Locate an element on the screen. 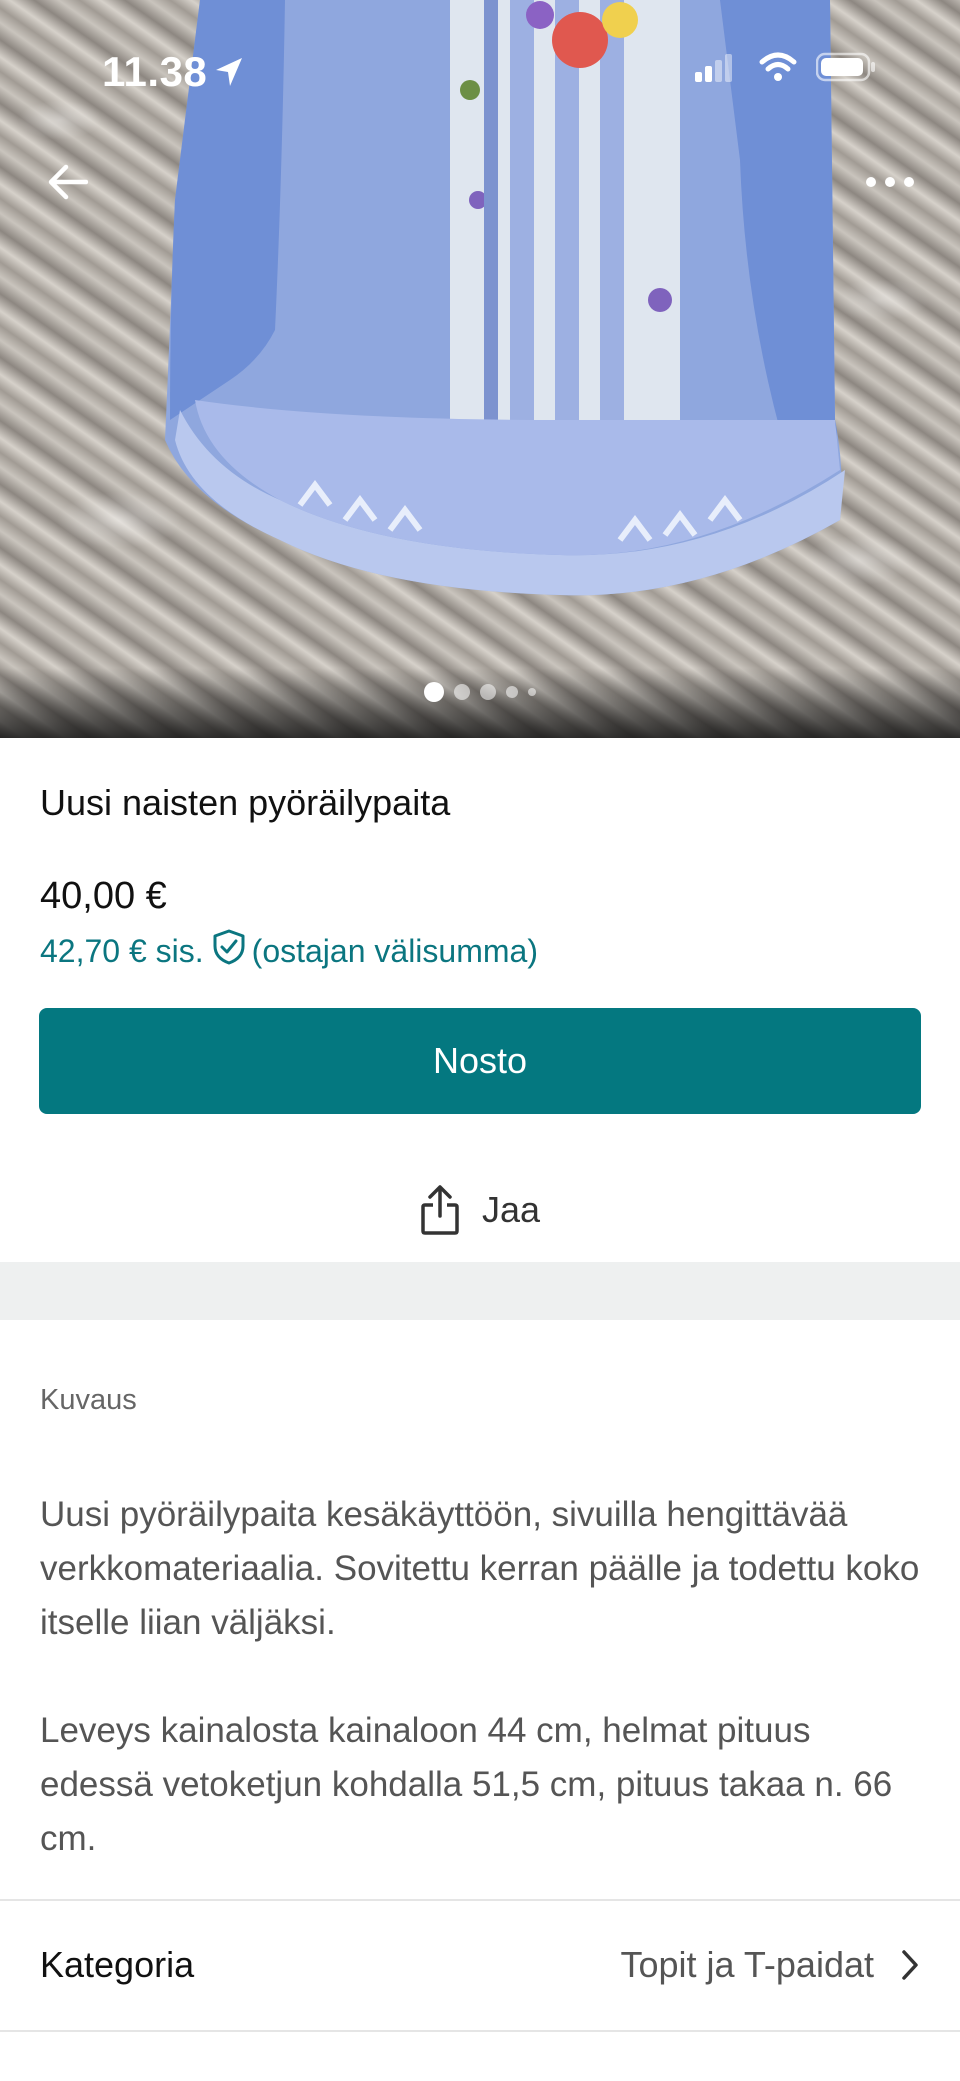 The height and width of the screenshot is (2081, 960). listing-title: Uusi naisten pyöräilypaita is located at coordinates (245, 802).